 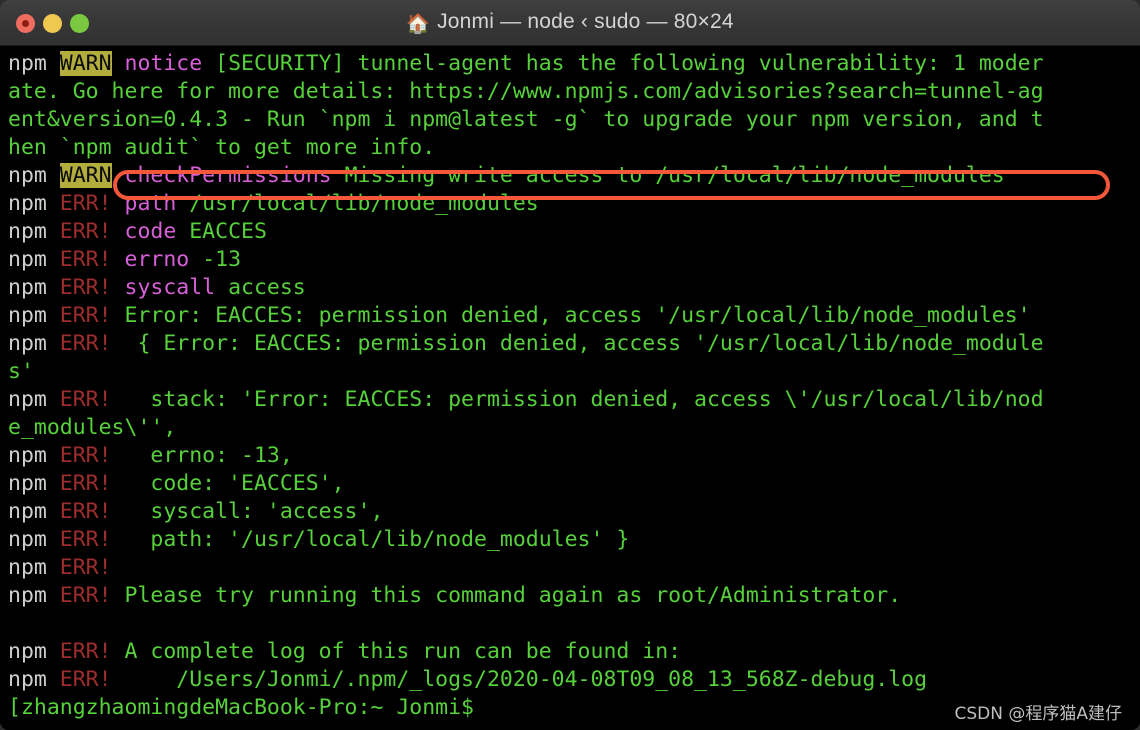 What do you see at coordinates (574, 372) in the screenshot?
I see `terminal-line: s'` at bounding box center [574, 372].